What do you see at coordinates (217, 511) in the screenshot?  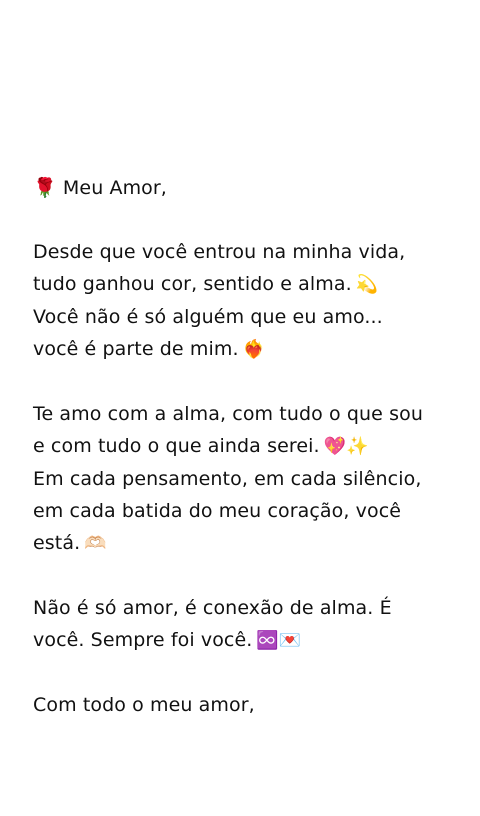 I see `paragraph-2-line-4: em cada batida do meu coração, você` at bounding box center [217, 511].